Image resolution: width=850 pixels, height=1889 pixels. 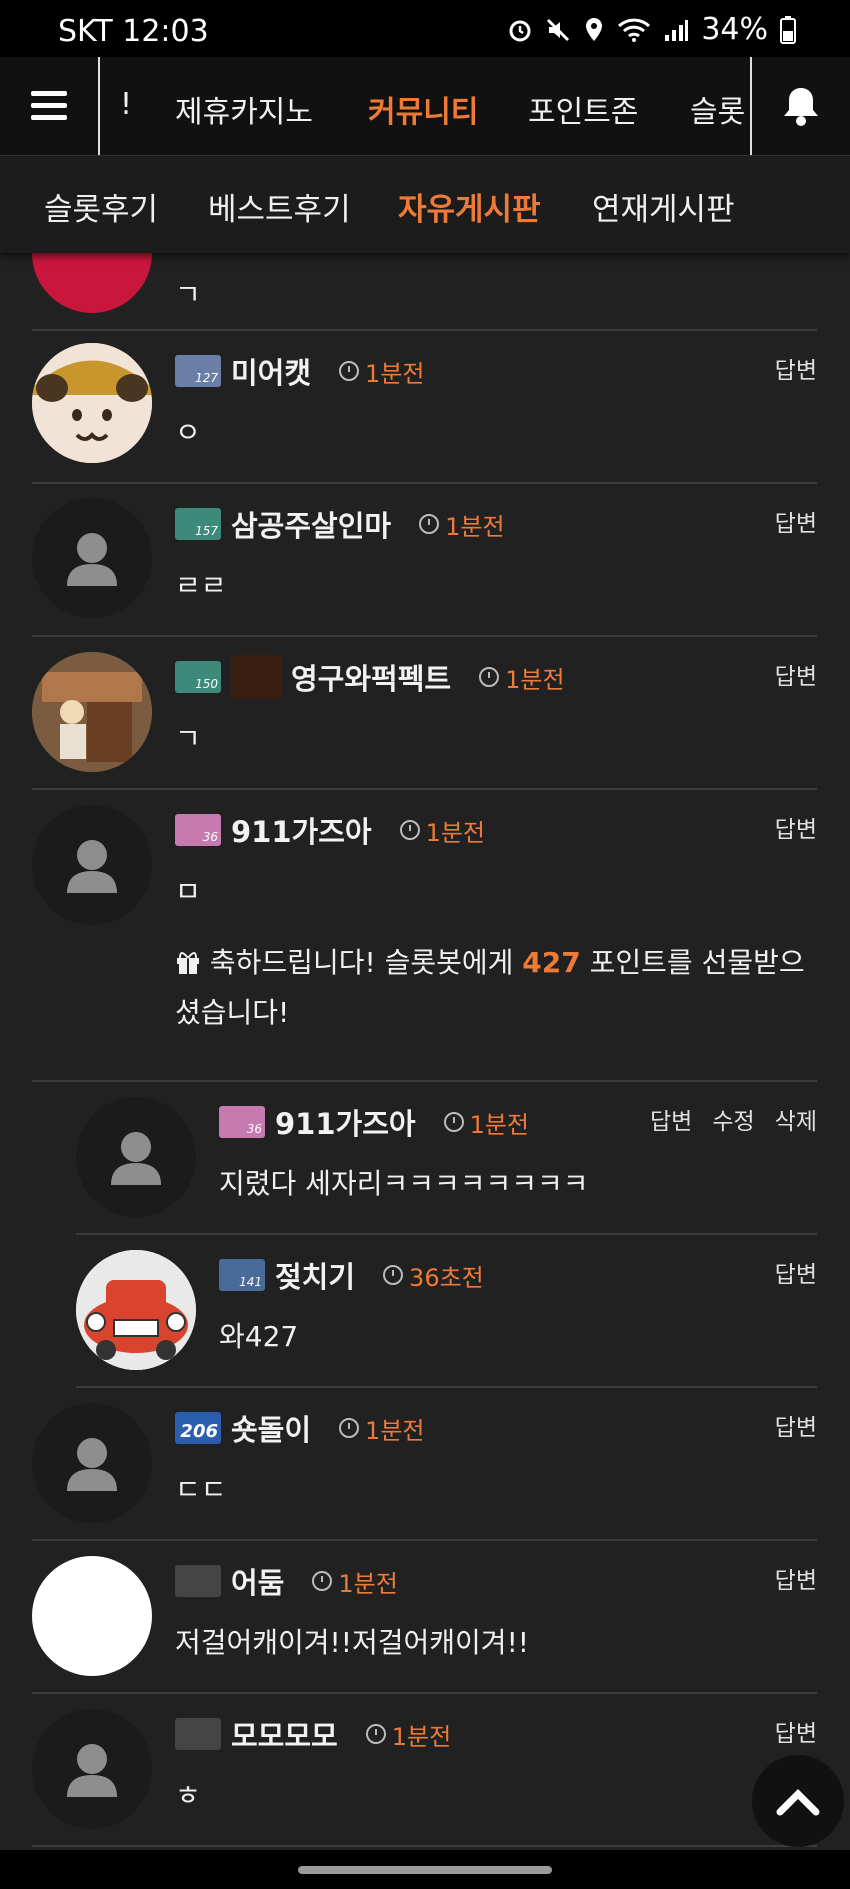 I want to click on nickname: 모모모모, so click(x=284, y=1734).